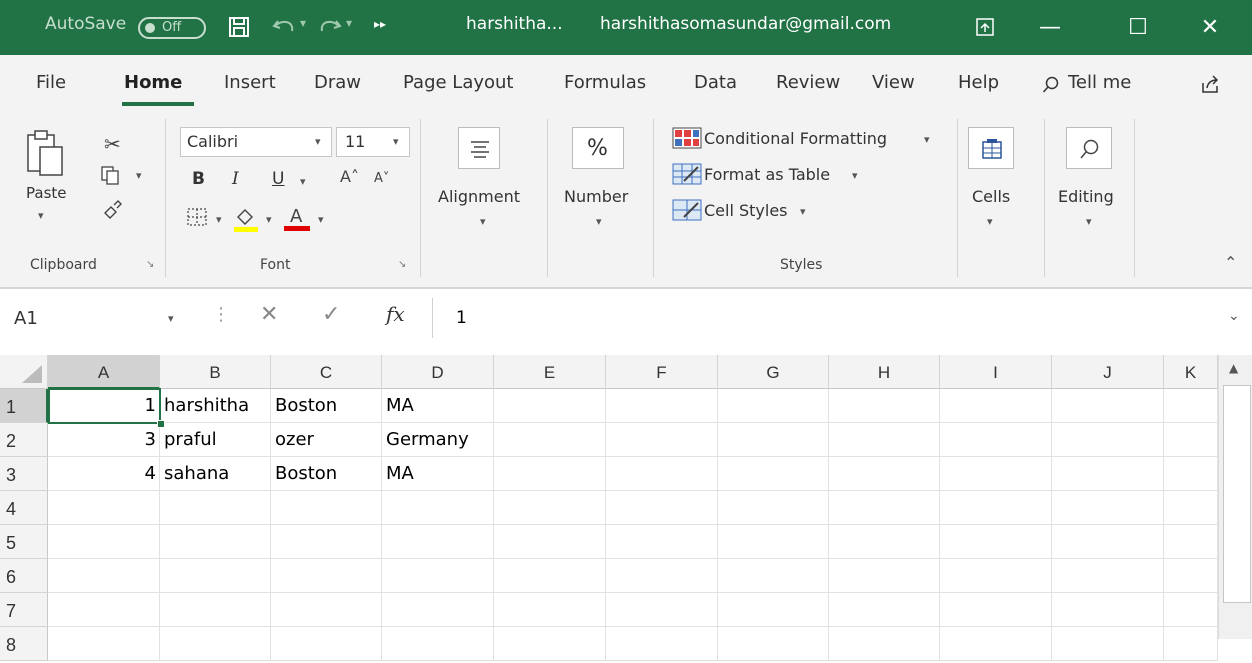 The width and height of the screenshot is (1252, 663). Describe the element at coordinates (198, 179) in the screenshot. I see `bold-button: B` at that location.